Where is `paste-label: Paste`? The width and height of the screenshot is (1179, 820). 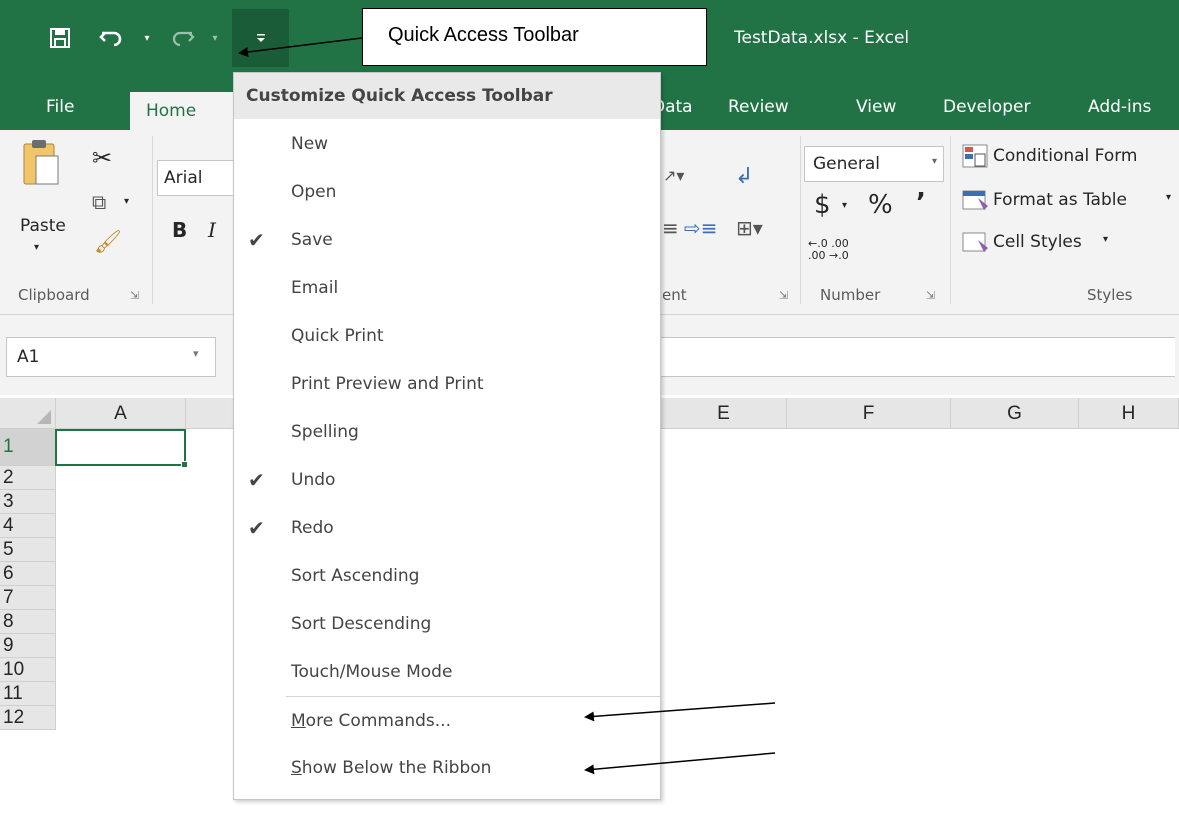
paste-label: Paste is located at coordinates (43, 226).